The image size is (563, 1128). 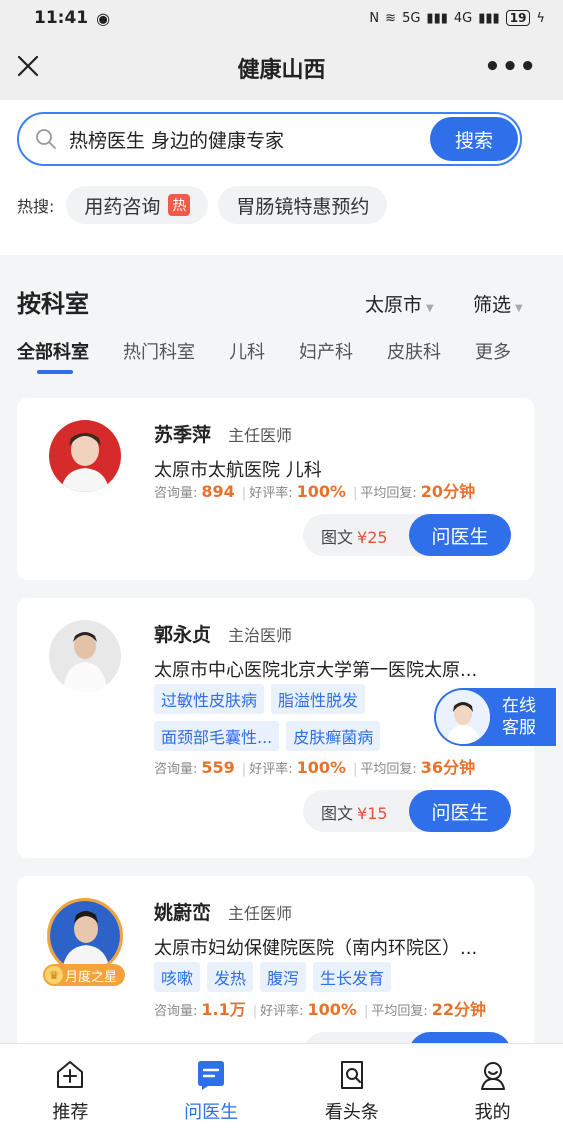 What do you see at coordinates (333, 736) in the screenshot?
I see `specialty-tag: 皮肤癣菌病` at bounding box center [333, 736].